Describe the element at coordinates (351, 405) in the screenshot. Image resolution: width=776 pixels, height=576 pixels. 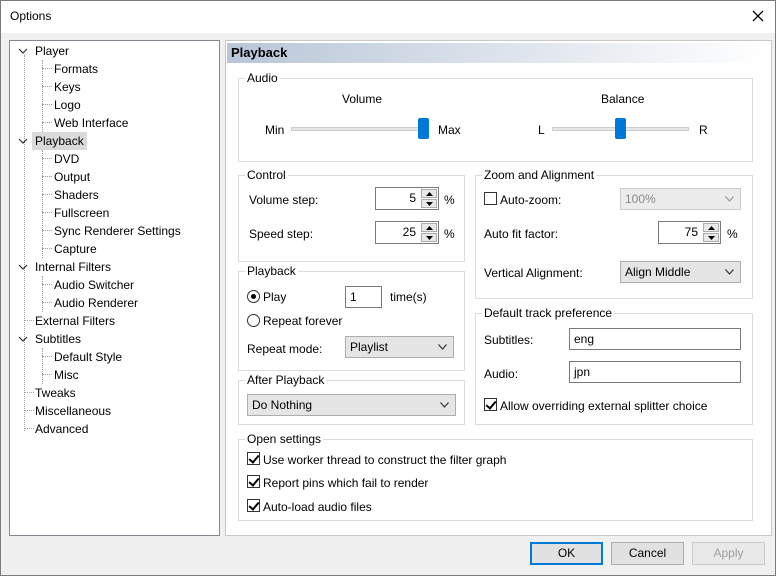
I see `after-playback-select: Do Nothing` at that location.